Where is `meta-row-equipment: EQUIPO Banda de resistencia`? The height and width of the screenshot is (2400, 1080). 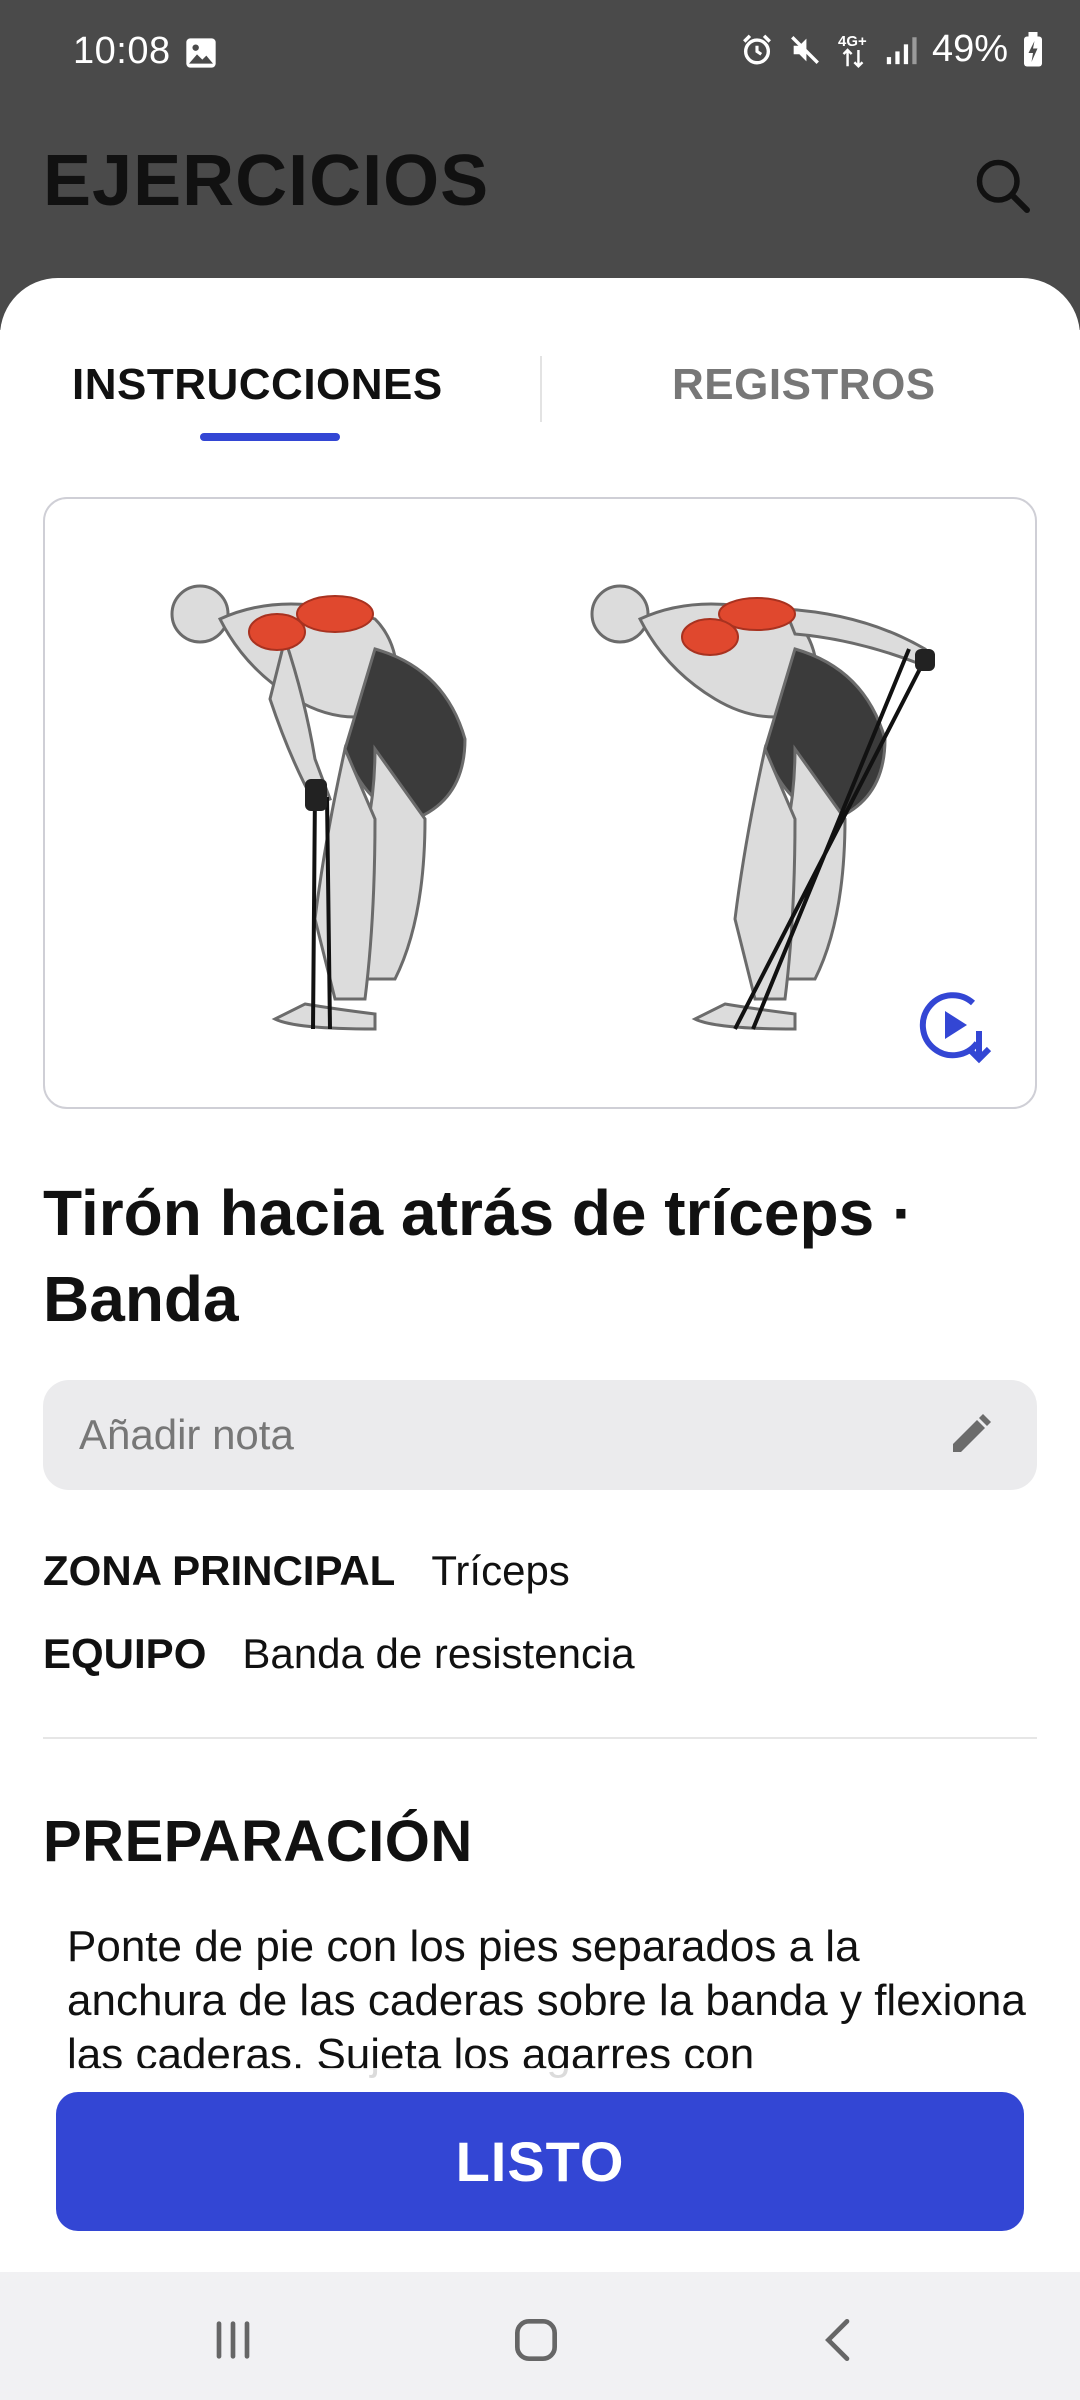 meta-row-equipment: EQUIPO Banda de resistencia is located at coordinates (339, 1654).